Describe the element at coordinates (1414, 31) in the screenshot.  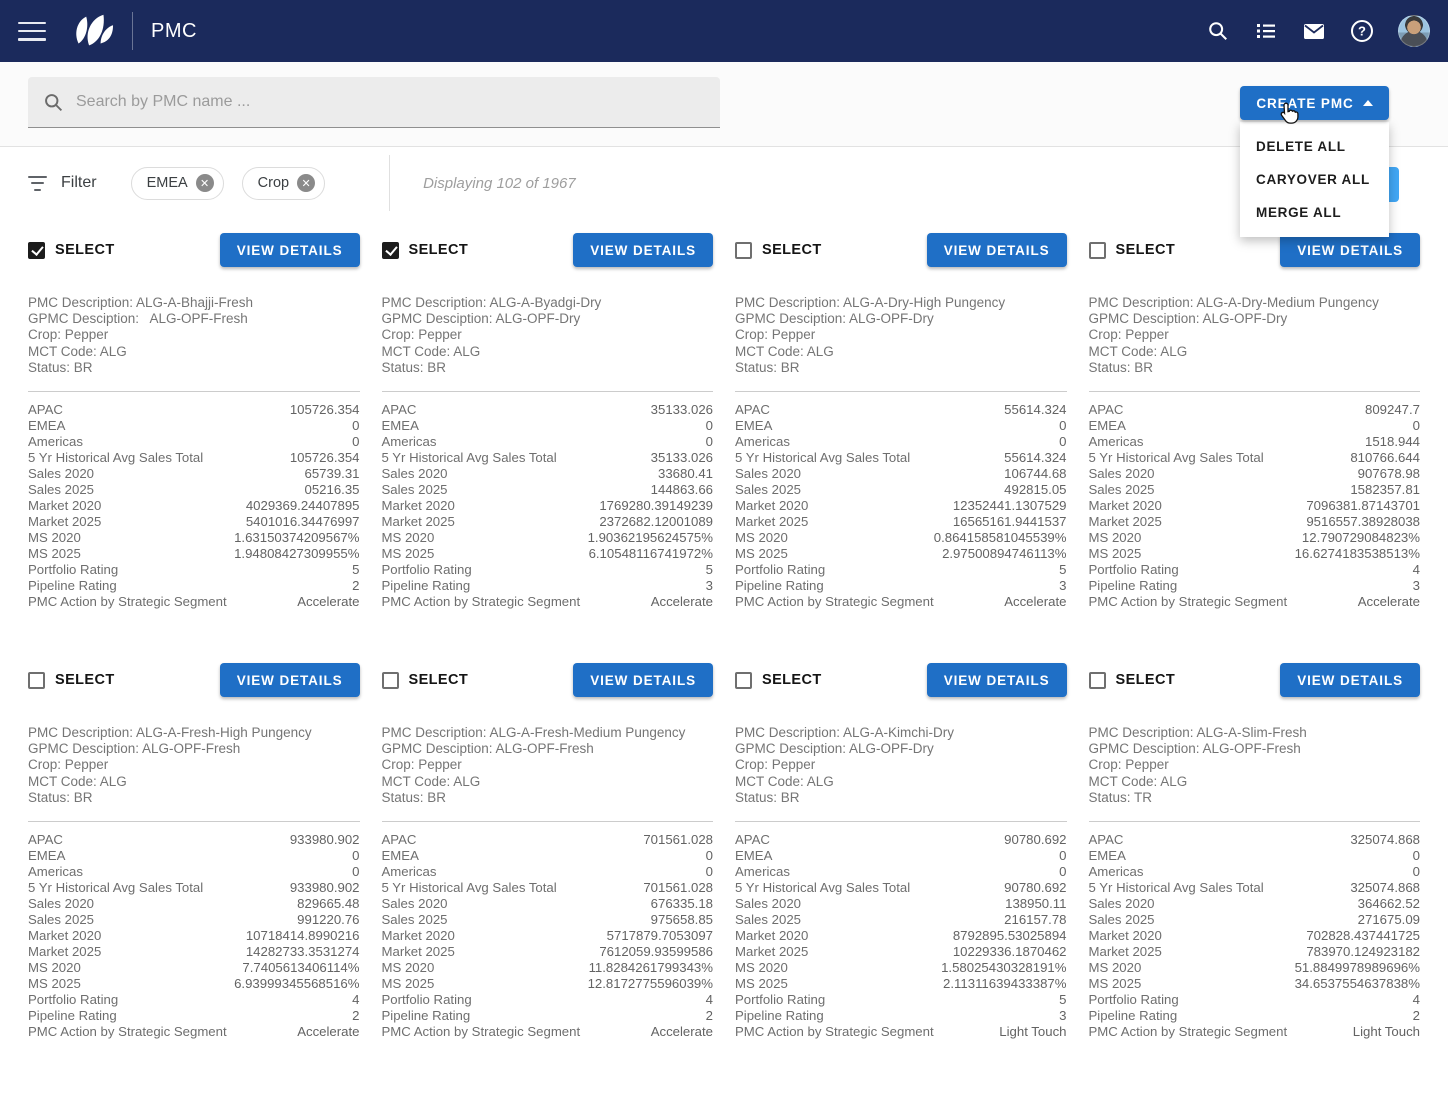
I see `user-avatar` at that location.